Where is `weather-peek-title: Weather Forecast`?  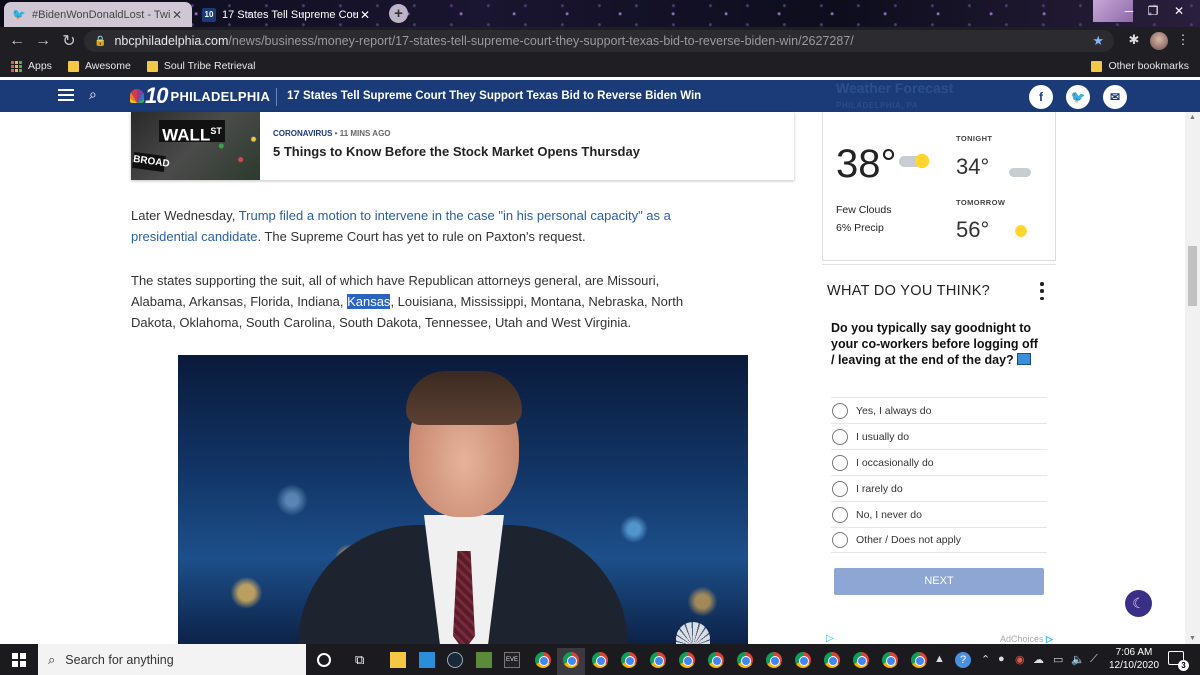 weather-peek-title: Weather Forecast is located at coordinates (895, 88).